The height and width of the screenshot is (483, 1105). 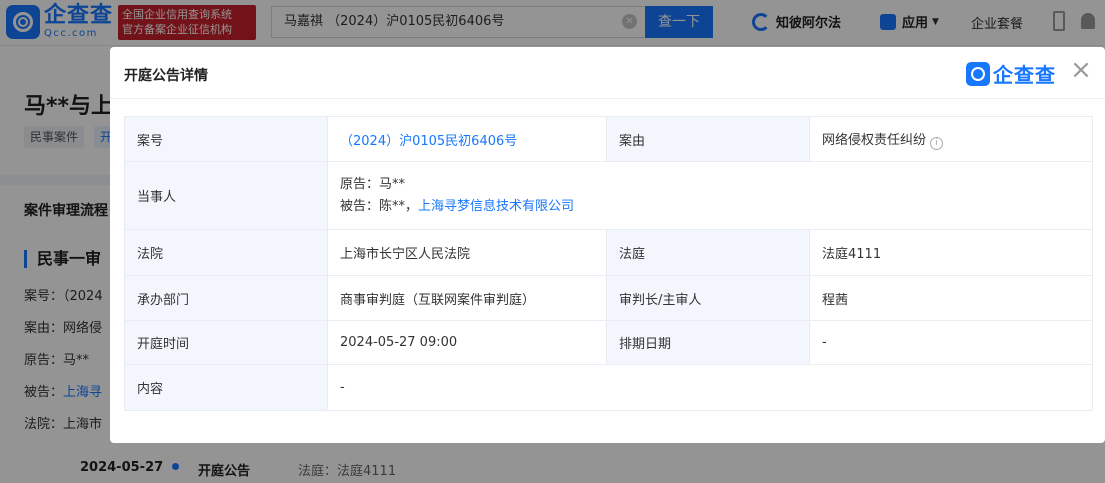 I want to click on parties-label: 当事人, so click(x=226, y=195).